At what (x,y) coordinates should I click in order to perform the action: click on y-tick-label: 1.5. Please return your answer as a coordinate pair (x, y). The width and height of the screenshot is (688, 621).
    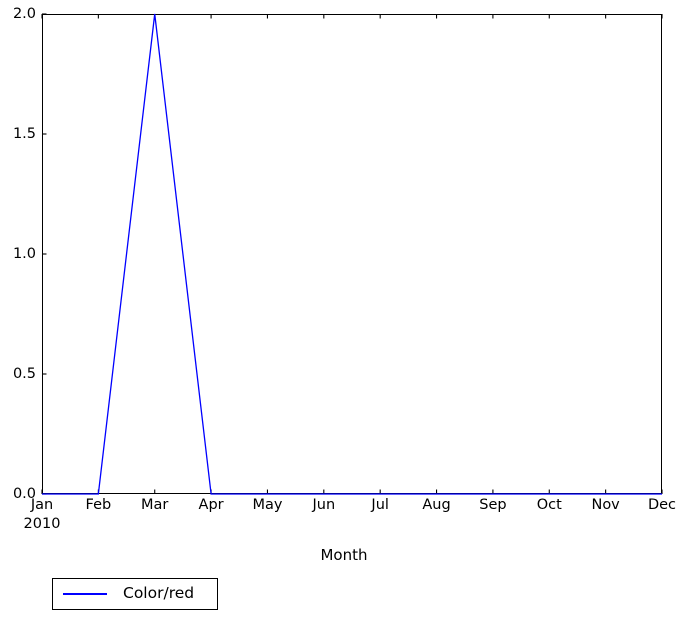
    Looking at the image, I should click on (24, 133).